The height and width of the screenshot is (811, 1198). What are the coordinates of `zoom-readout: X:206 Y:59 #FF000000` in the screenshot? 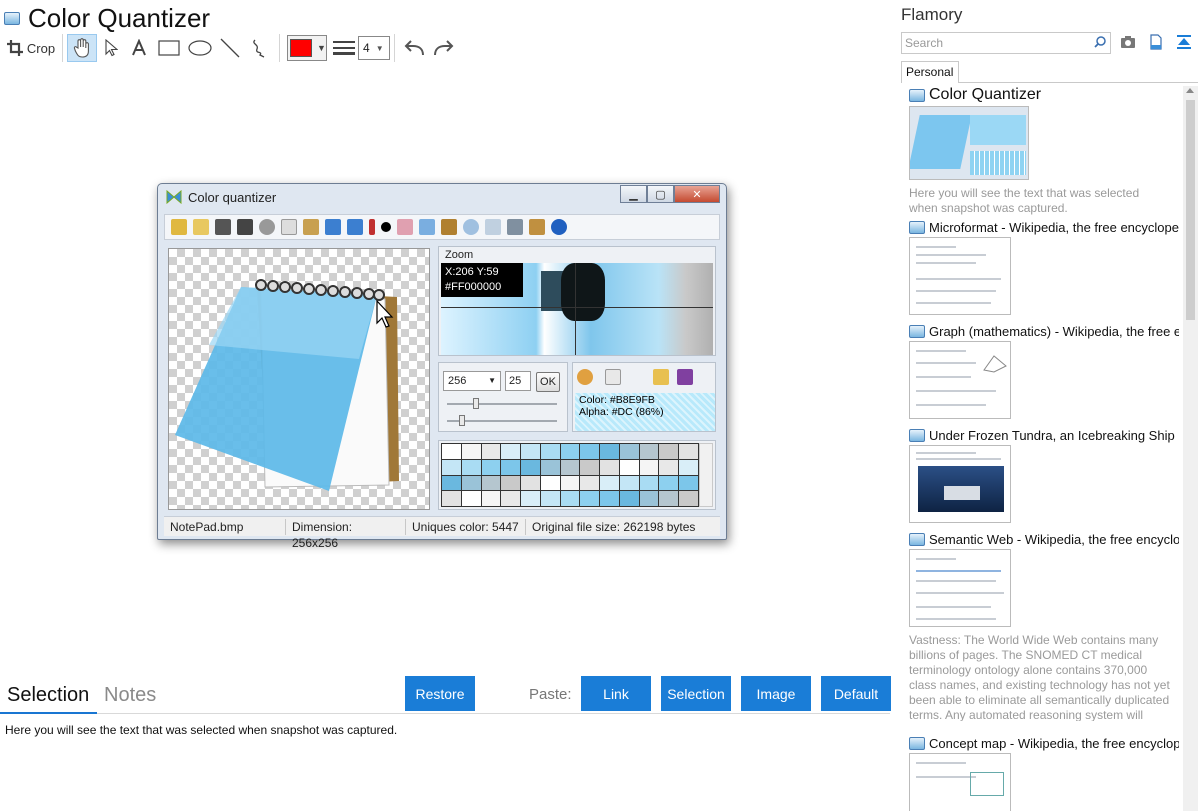 It's located at (482, 280).